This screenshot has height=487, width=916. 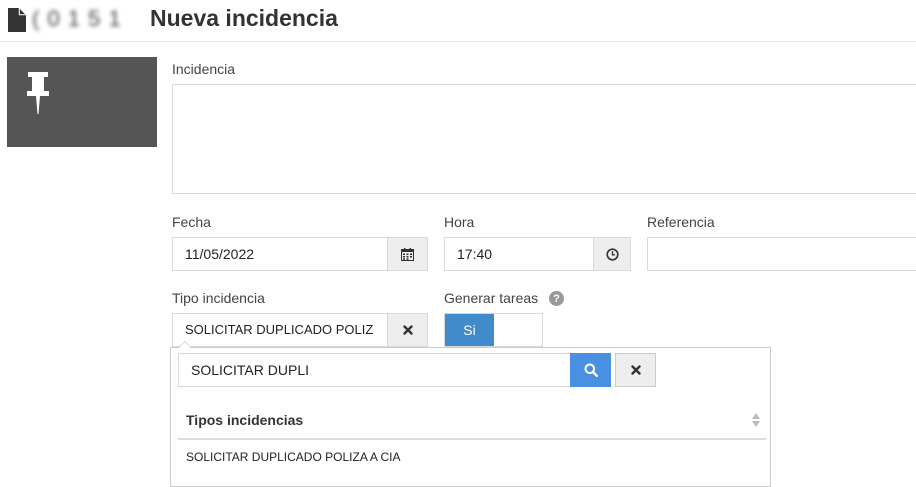 What do you see at coordinates (374, 370) in the screenshot?
I see `dropdown-search-input: SOLICITAR DUPLI` at bounding box center [374, 370].